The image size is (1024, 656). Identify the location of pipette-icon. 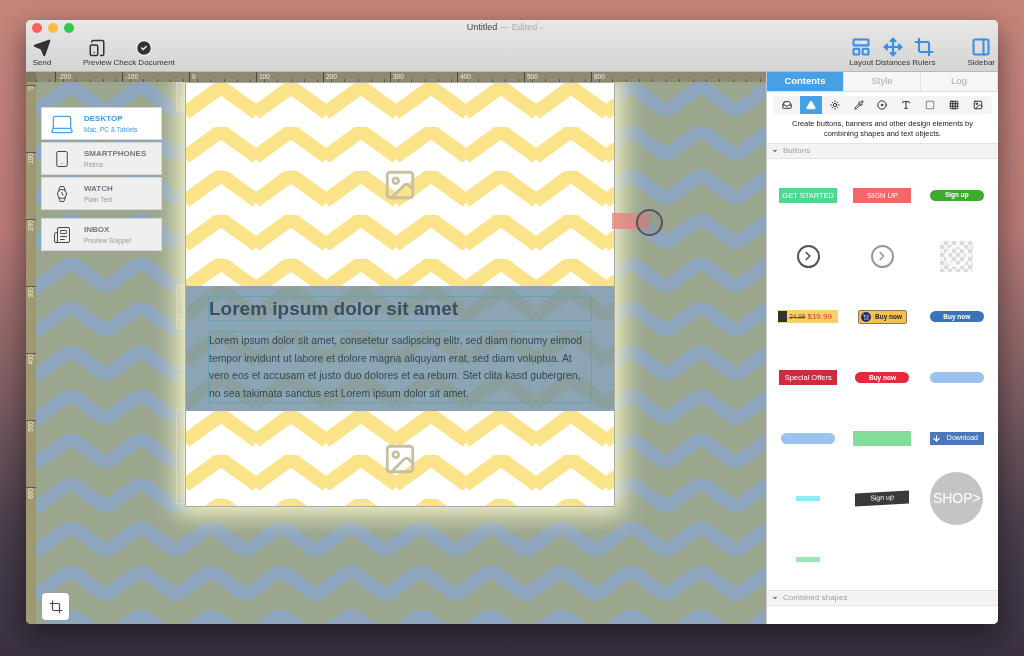
(858, 105).